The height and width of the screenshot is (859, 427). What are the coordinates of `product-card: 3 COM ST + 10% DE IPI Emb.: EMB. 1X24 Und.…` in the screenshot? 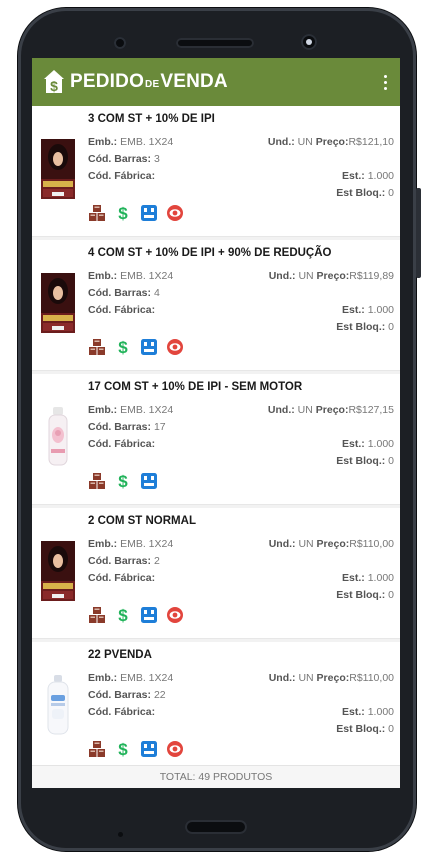 It's located at (216, 171).